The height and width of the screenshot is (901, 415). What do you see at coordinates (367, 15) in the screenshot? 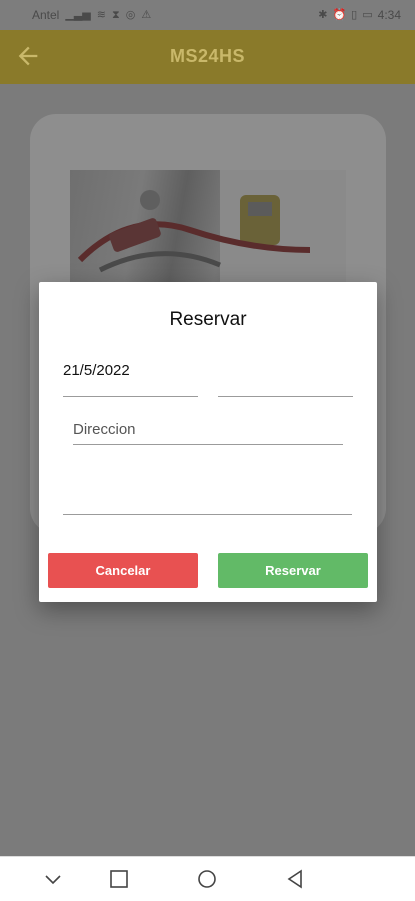
I see `battery-icon: ▭` at bounding box center [367, 15].